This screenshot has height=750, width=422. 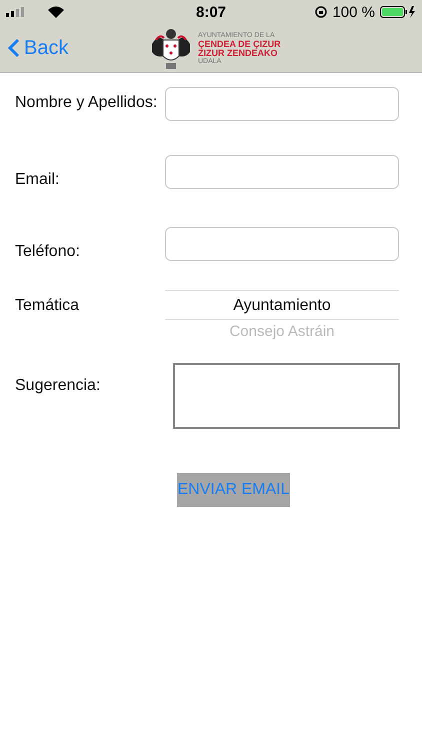 What do you see at coordinates (37, 180) in the screenshot?
I see `field-label: Email:` at bounding box center [37, 180].